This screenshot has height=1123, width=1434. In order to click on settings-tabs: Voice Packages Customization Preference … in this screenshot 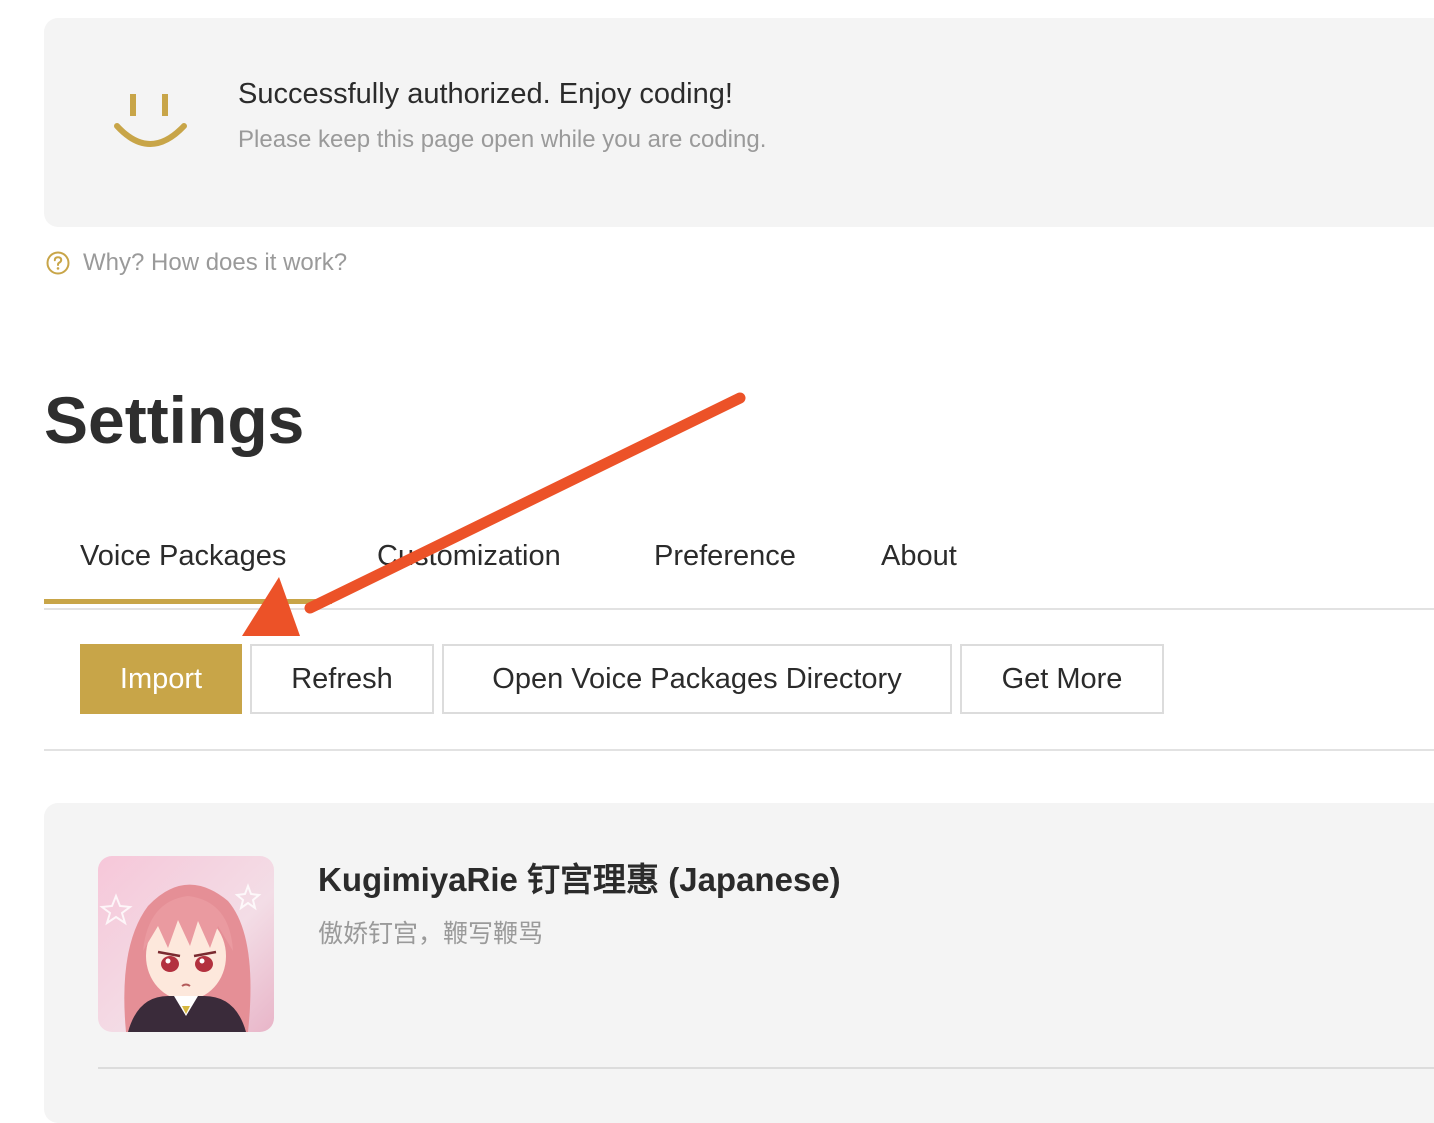, I will do `click(739, 570)`.